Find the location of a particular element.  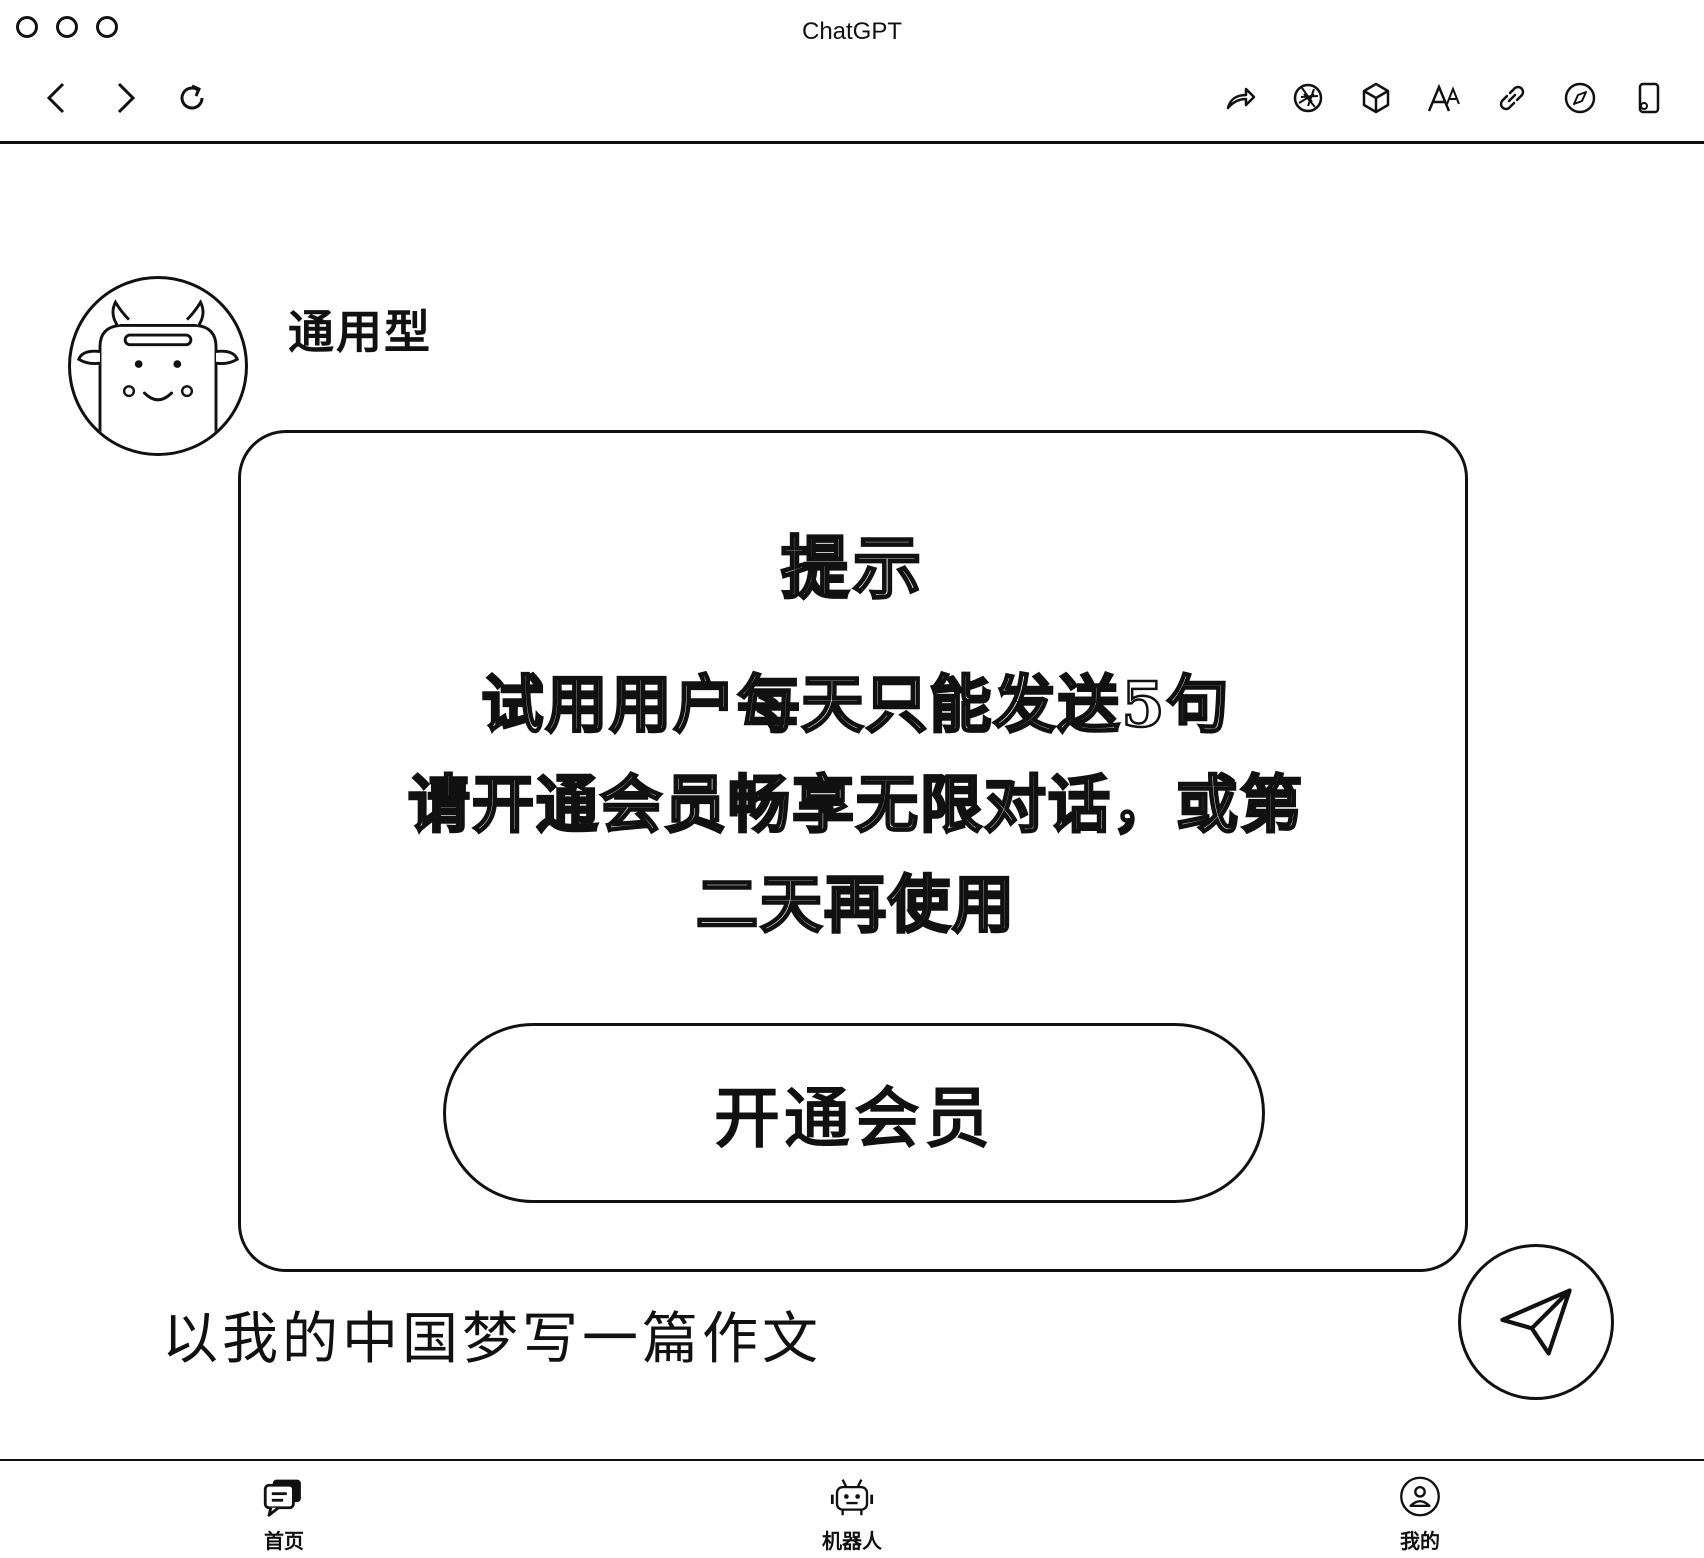

cow-avatar-icon is located at coordinates (158, 376).